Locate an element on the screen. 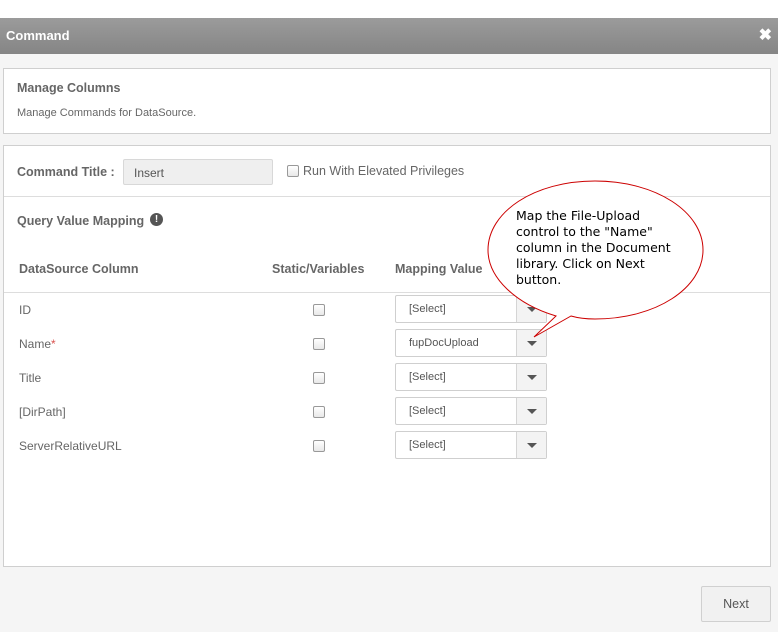 The height and width of the screenshot is (632, 778). column-name: Name* is located at coordinates (37, 344).